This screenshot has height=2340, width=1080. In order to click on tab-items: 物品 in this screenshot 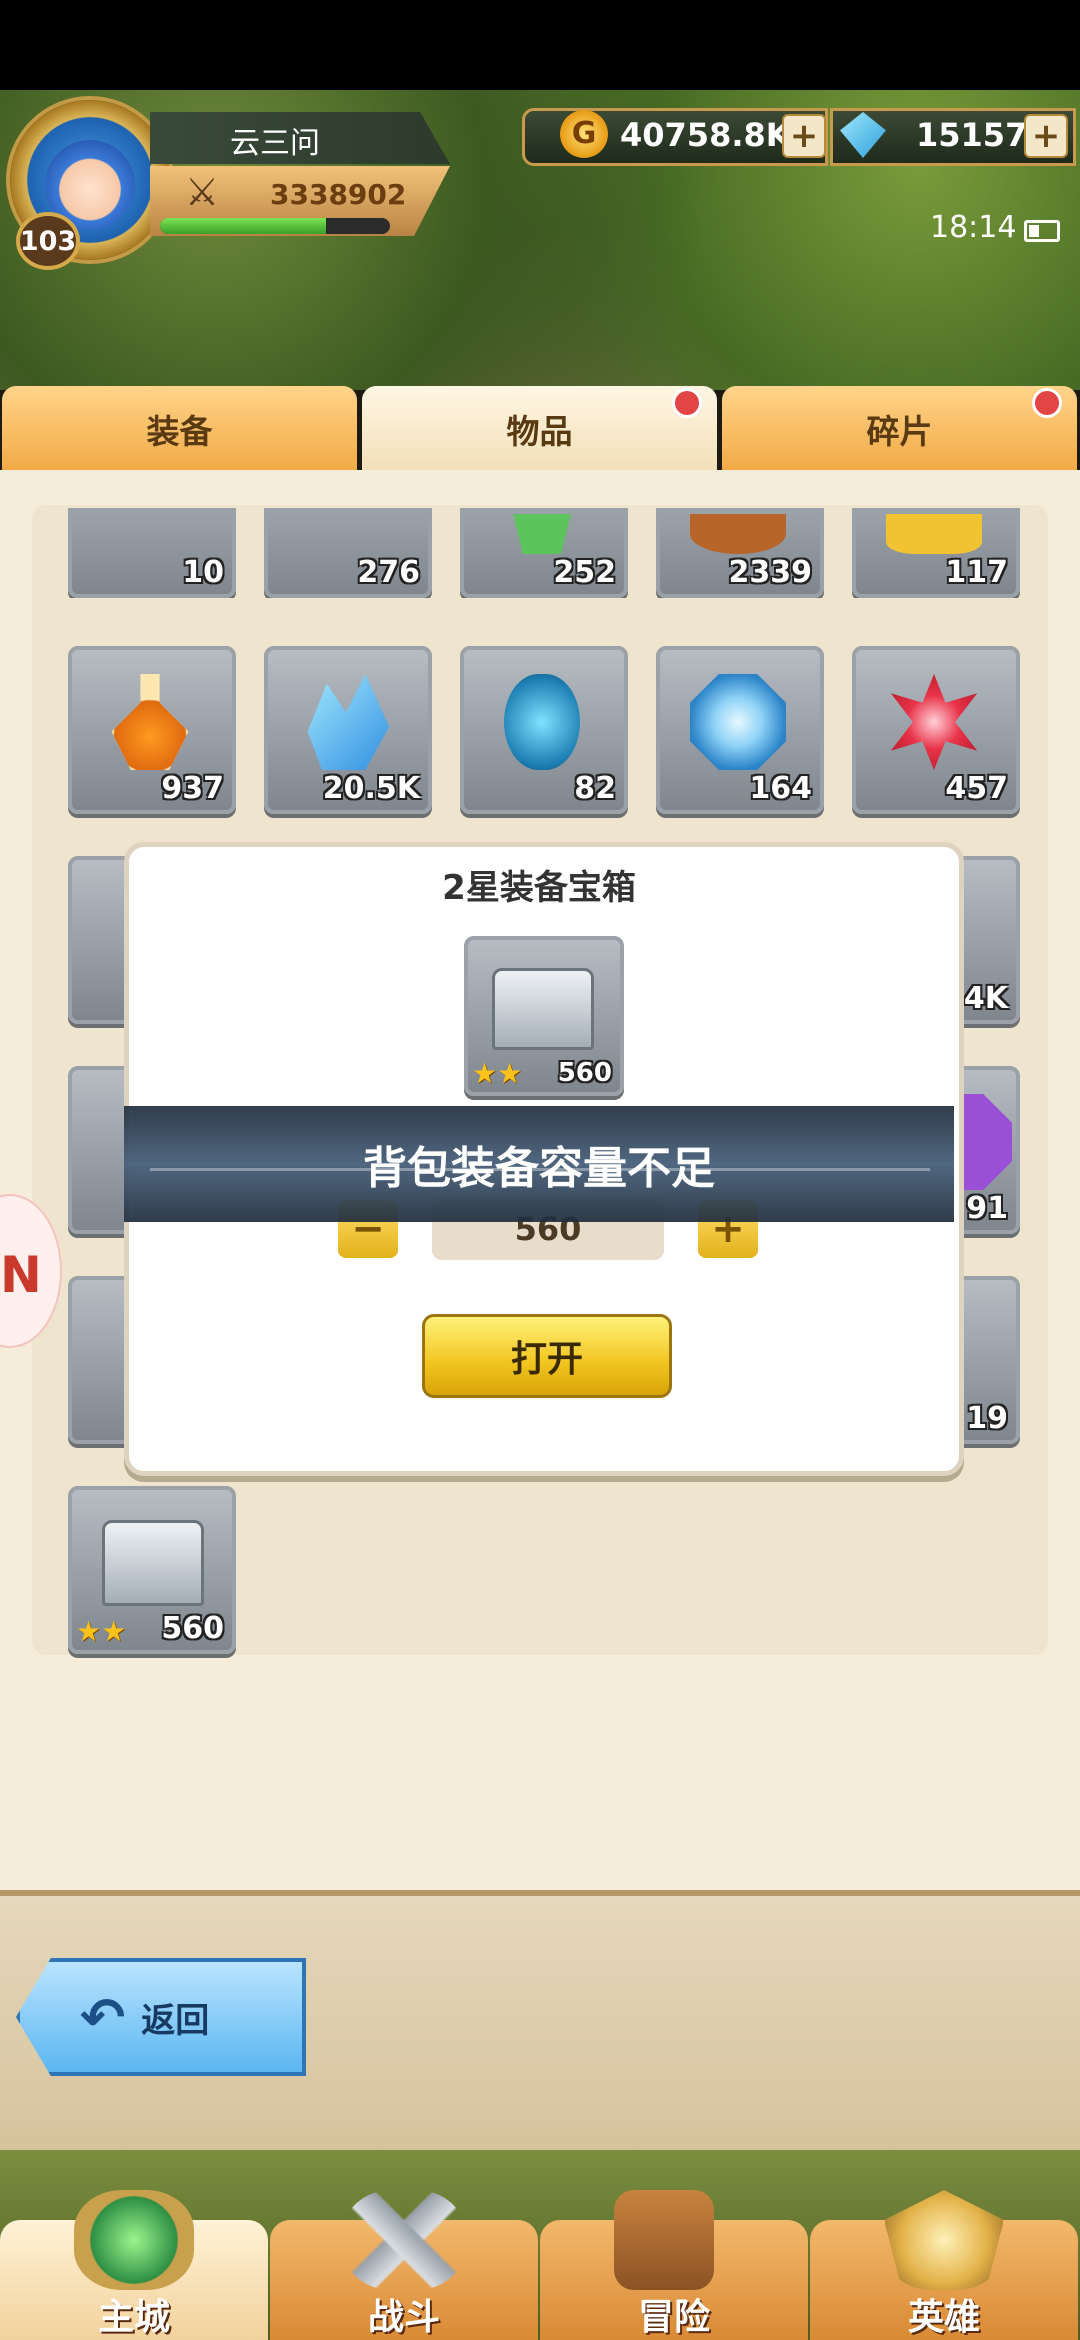, I will do `click(539, 429)`.